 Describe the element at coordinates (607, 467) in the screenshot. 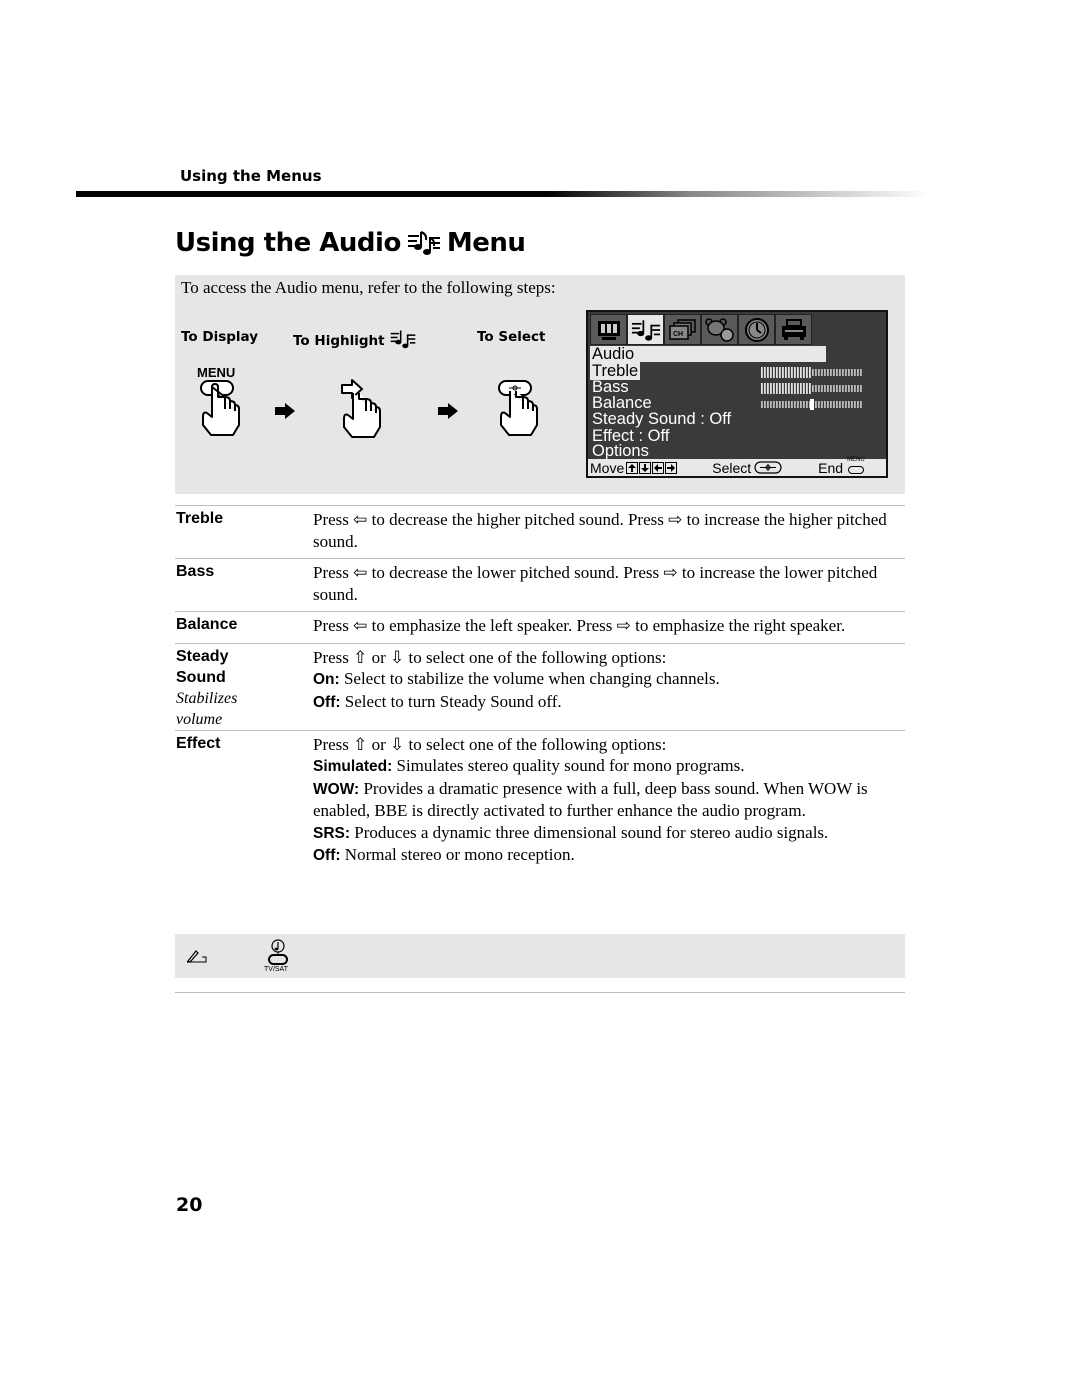

I see `footer-move-label: Move` at that location.